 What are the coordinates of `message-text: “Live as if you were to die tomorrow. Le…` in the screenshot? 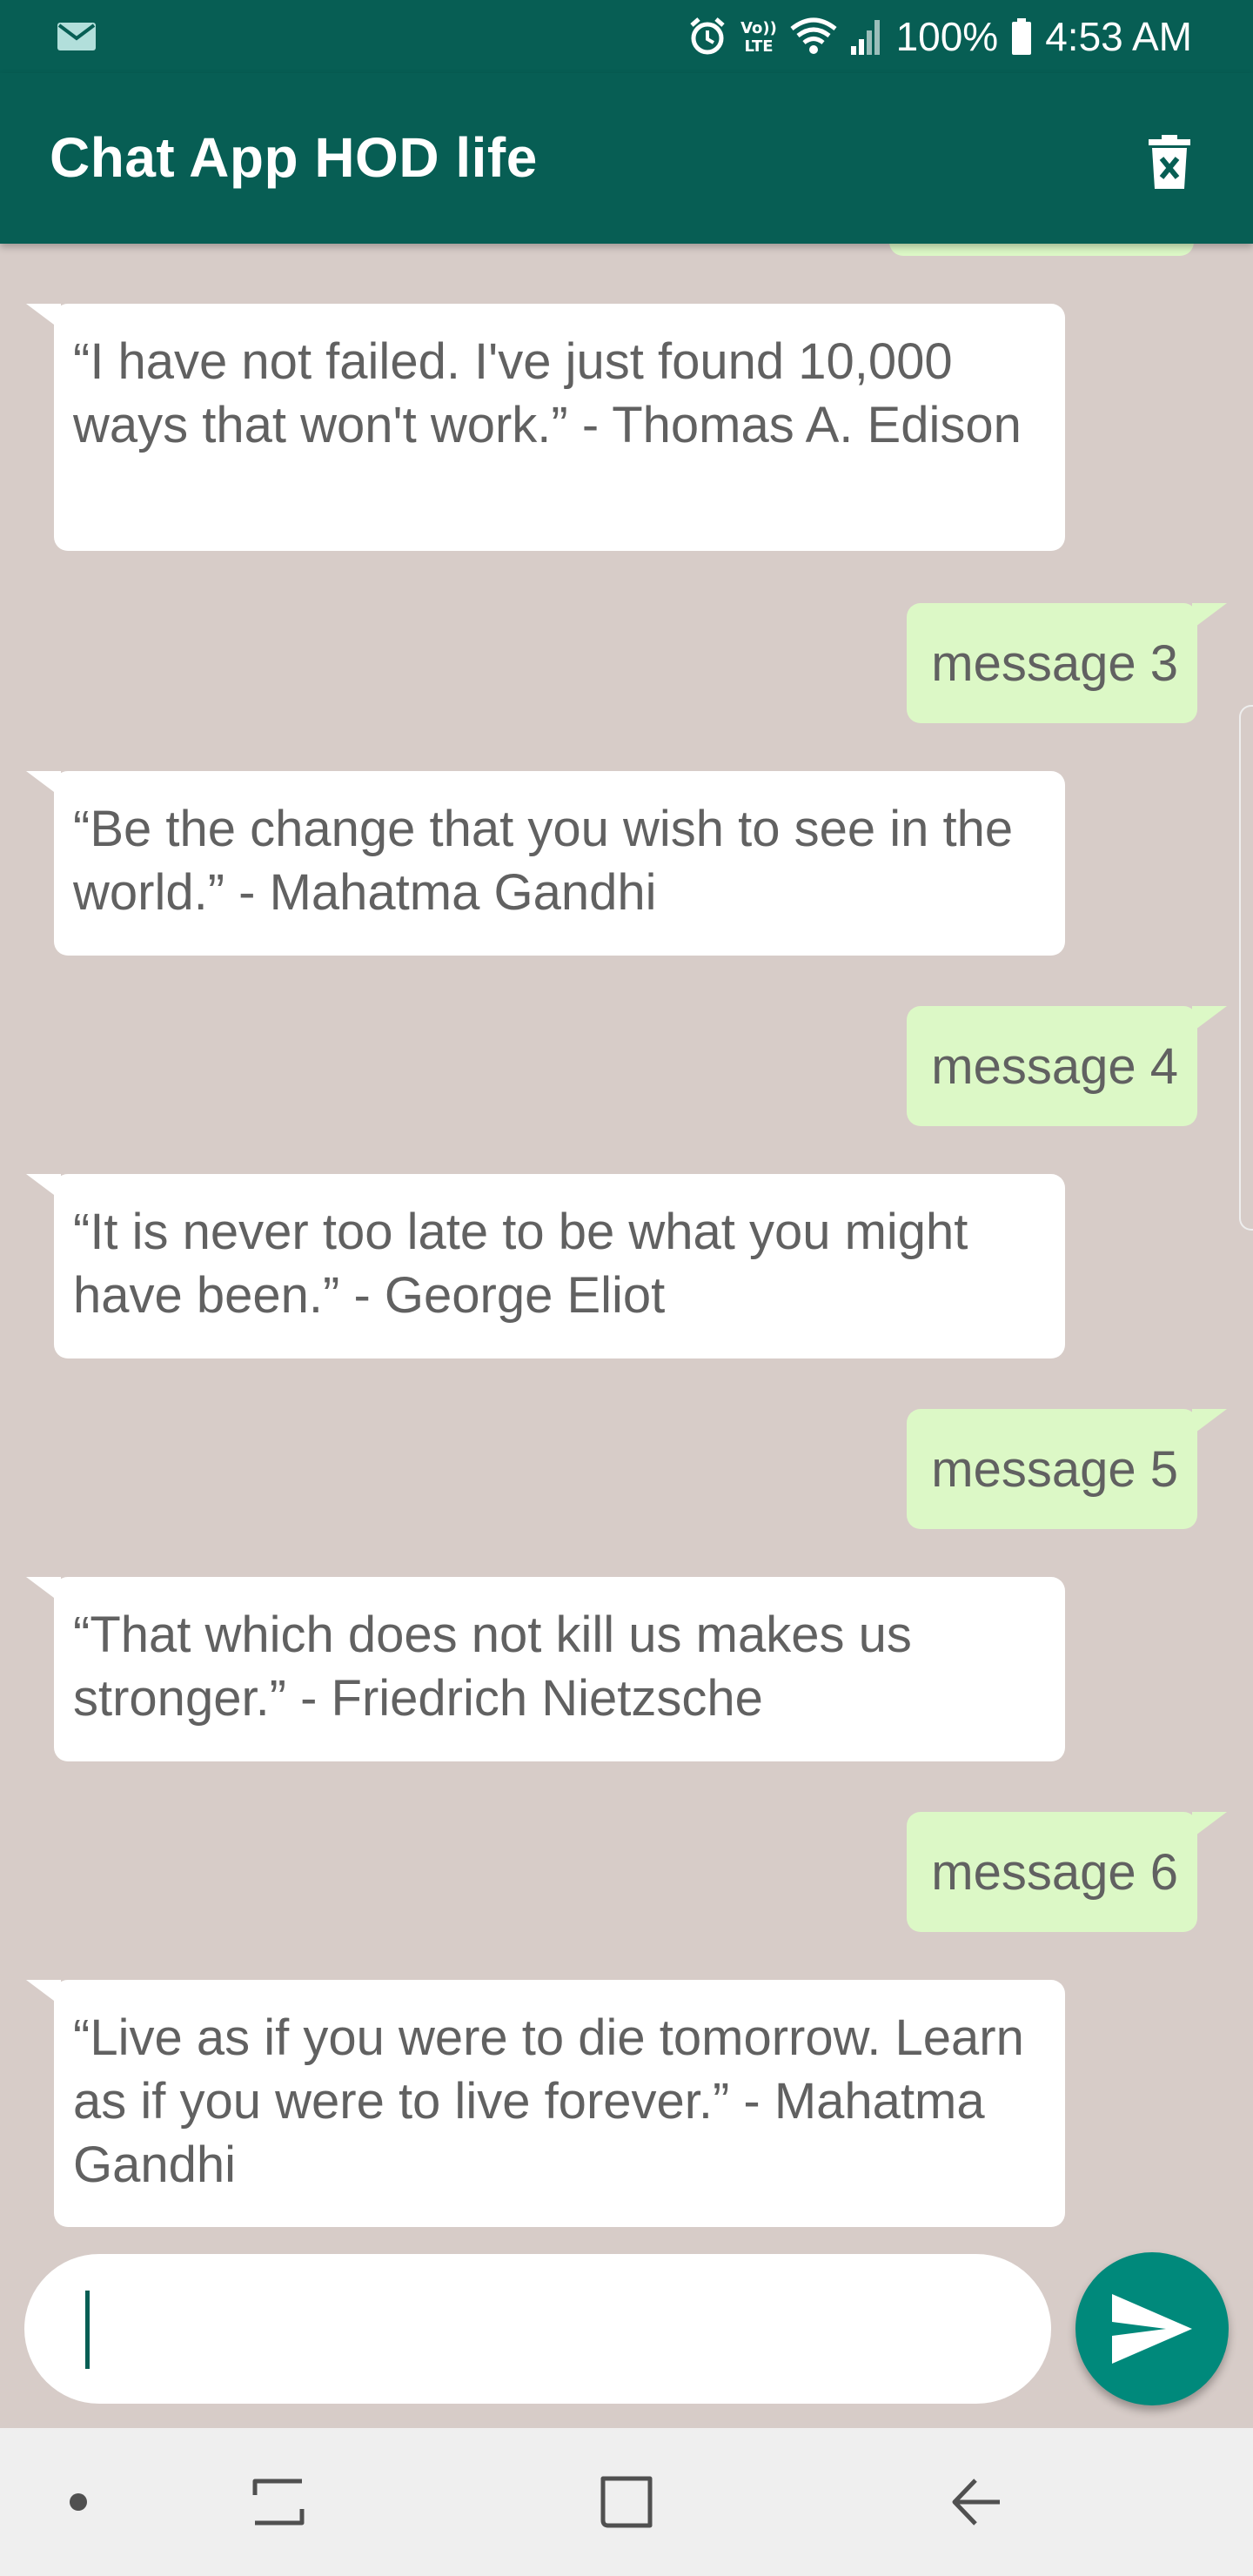 It's located at (548, 2101).